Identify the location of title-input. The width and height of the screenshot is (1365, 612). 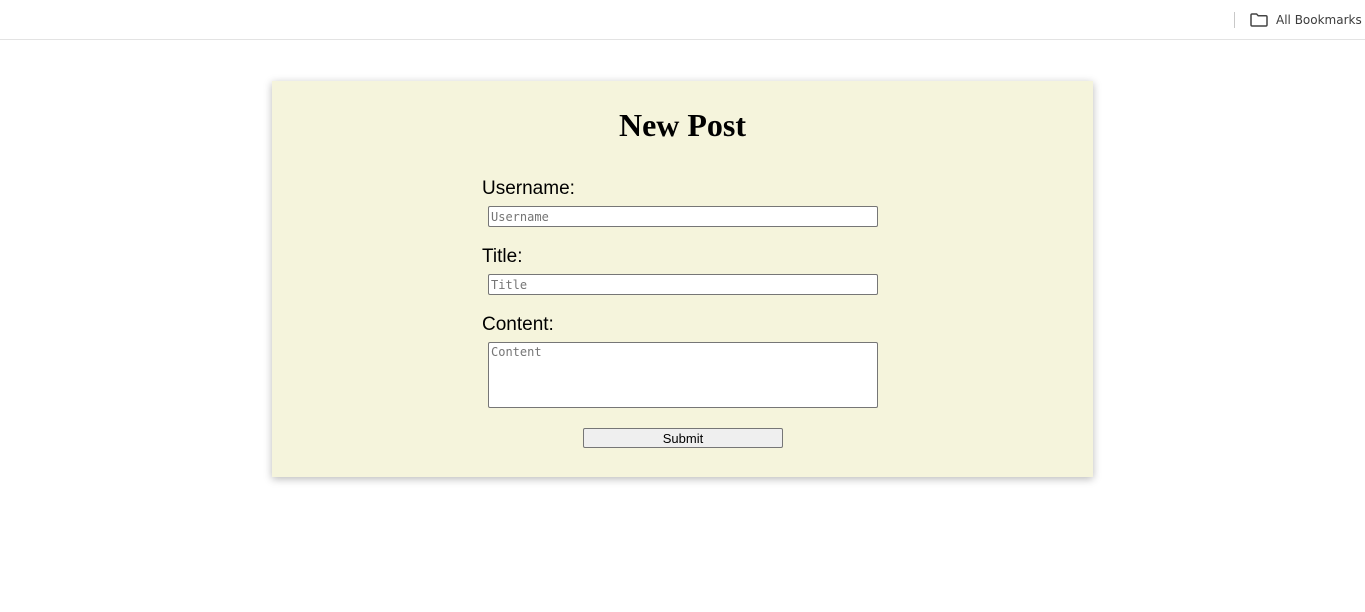
(683, 284).